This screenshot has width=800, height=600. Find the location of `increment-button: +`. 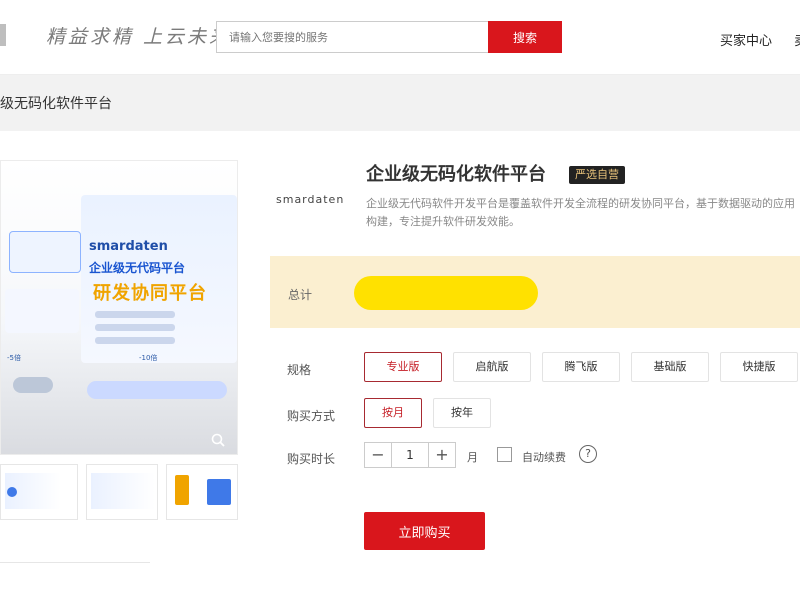

increment-button: + is located at coordinates (442, 455).